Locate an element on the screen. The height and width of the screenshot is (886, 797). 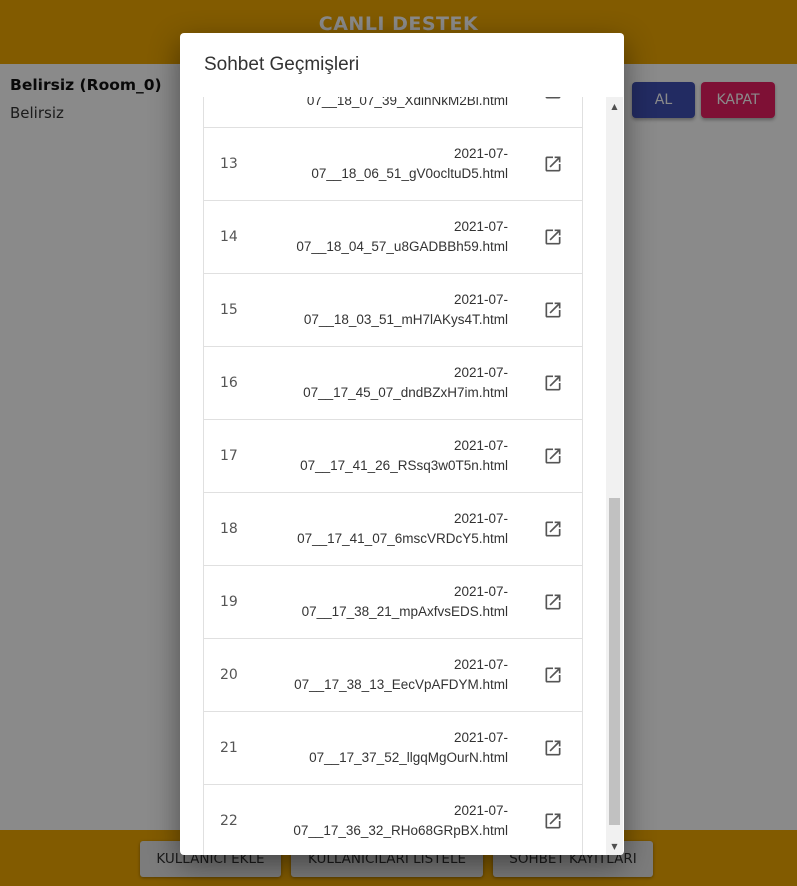
row-filename: 2021-07- 07__18_03_51_mH7lAKys4T.html is located at coordinates (386, 310).